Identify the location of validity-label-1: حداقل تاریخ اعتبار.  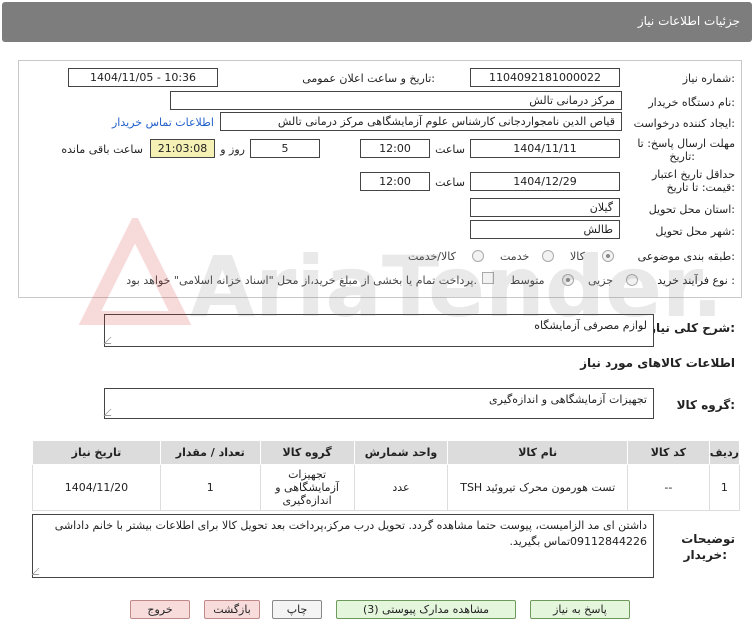
(693, 174).